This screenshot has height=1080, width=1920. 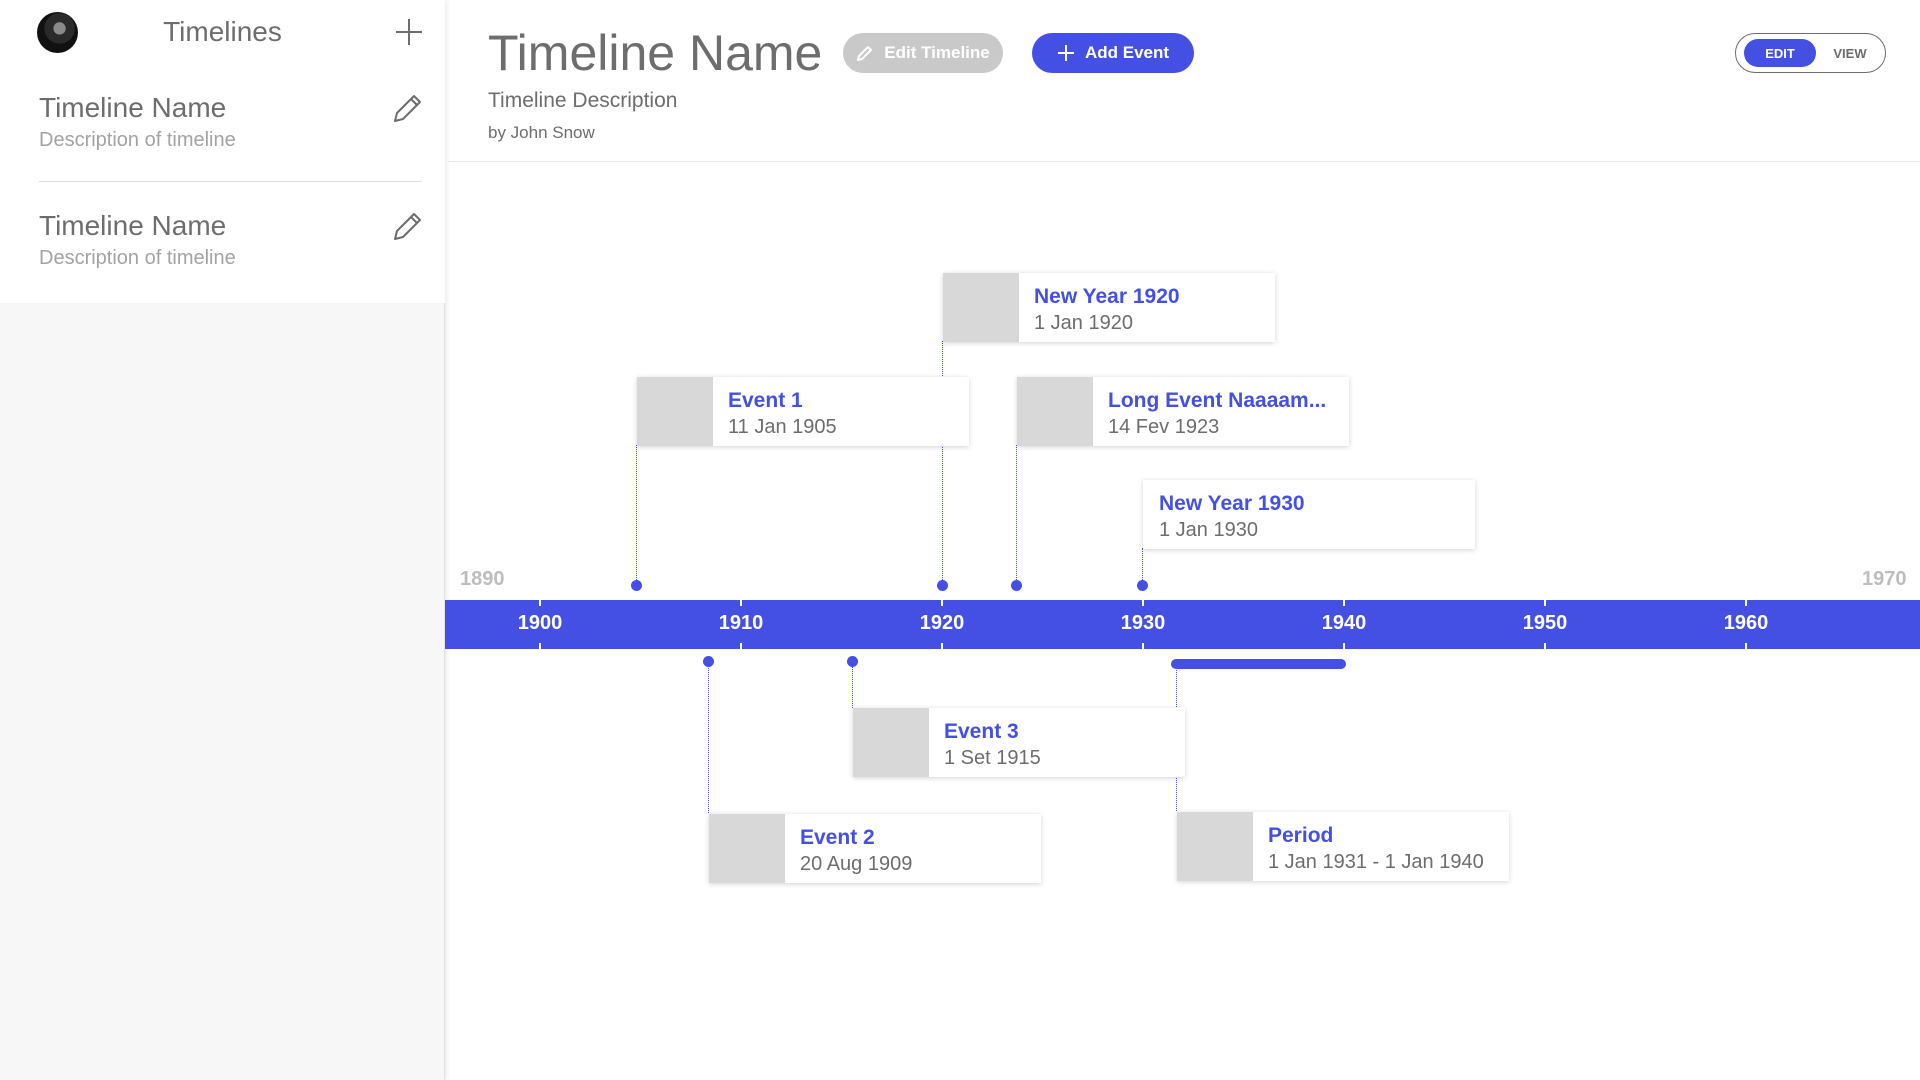 I want to click on axis-tick-label: 1900, so click(x=540, y=623).